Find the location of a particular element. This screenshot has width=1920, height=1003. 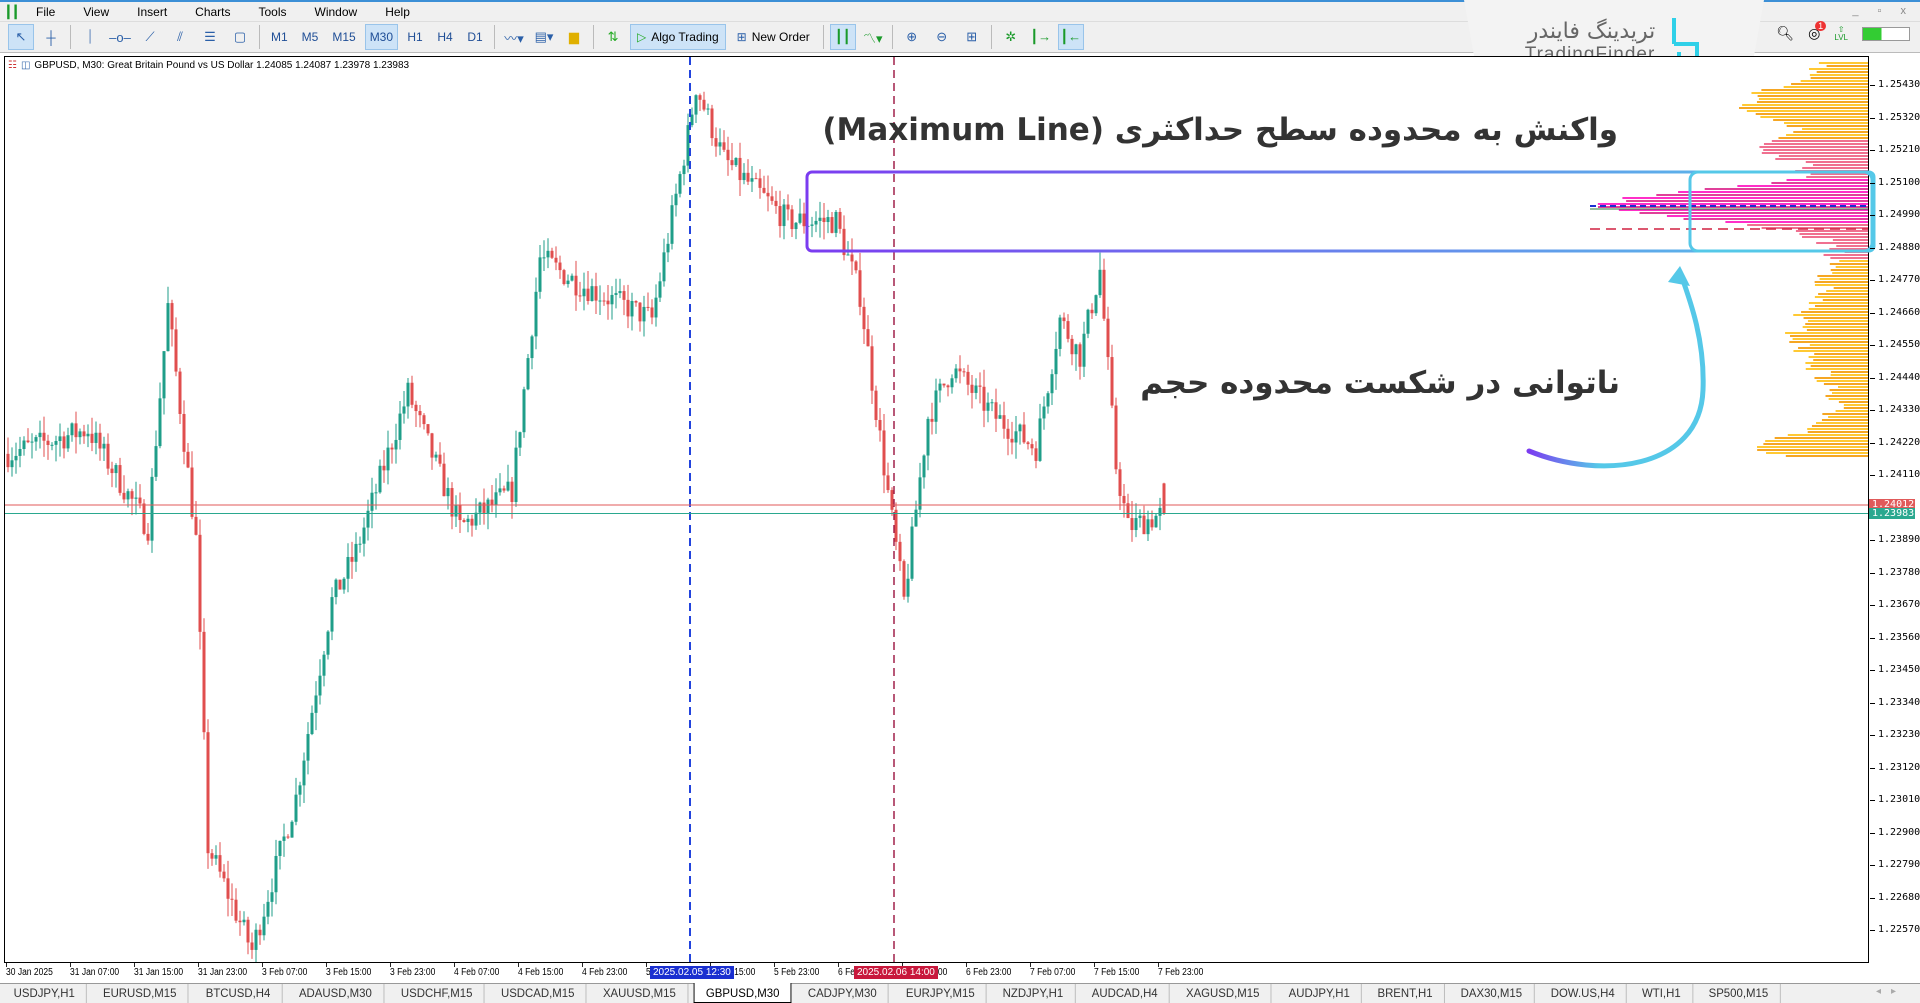

annotation-failure-to-break: ناتوانی در شکست محدوده حجم is located at coordinates (1380, 383).